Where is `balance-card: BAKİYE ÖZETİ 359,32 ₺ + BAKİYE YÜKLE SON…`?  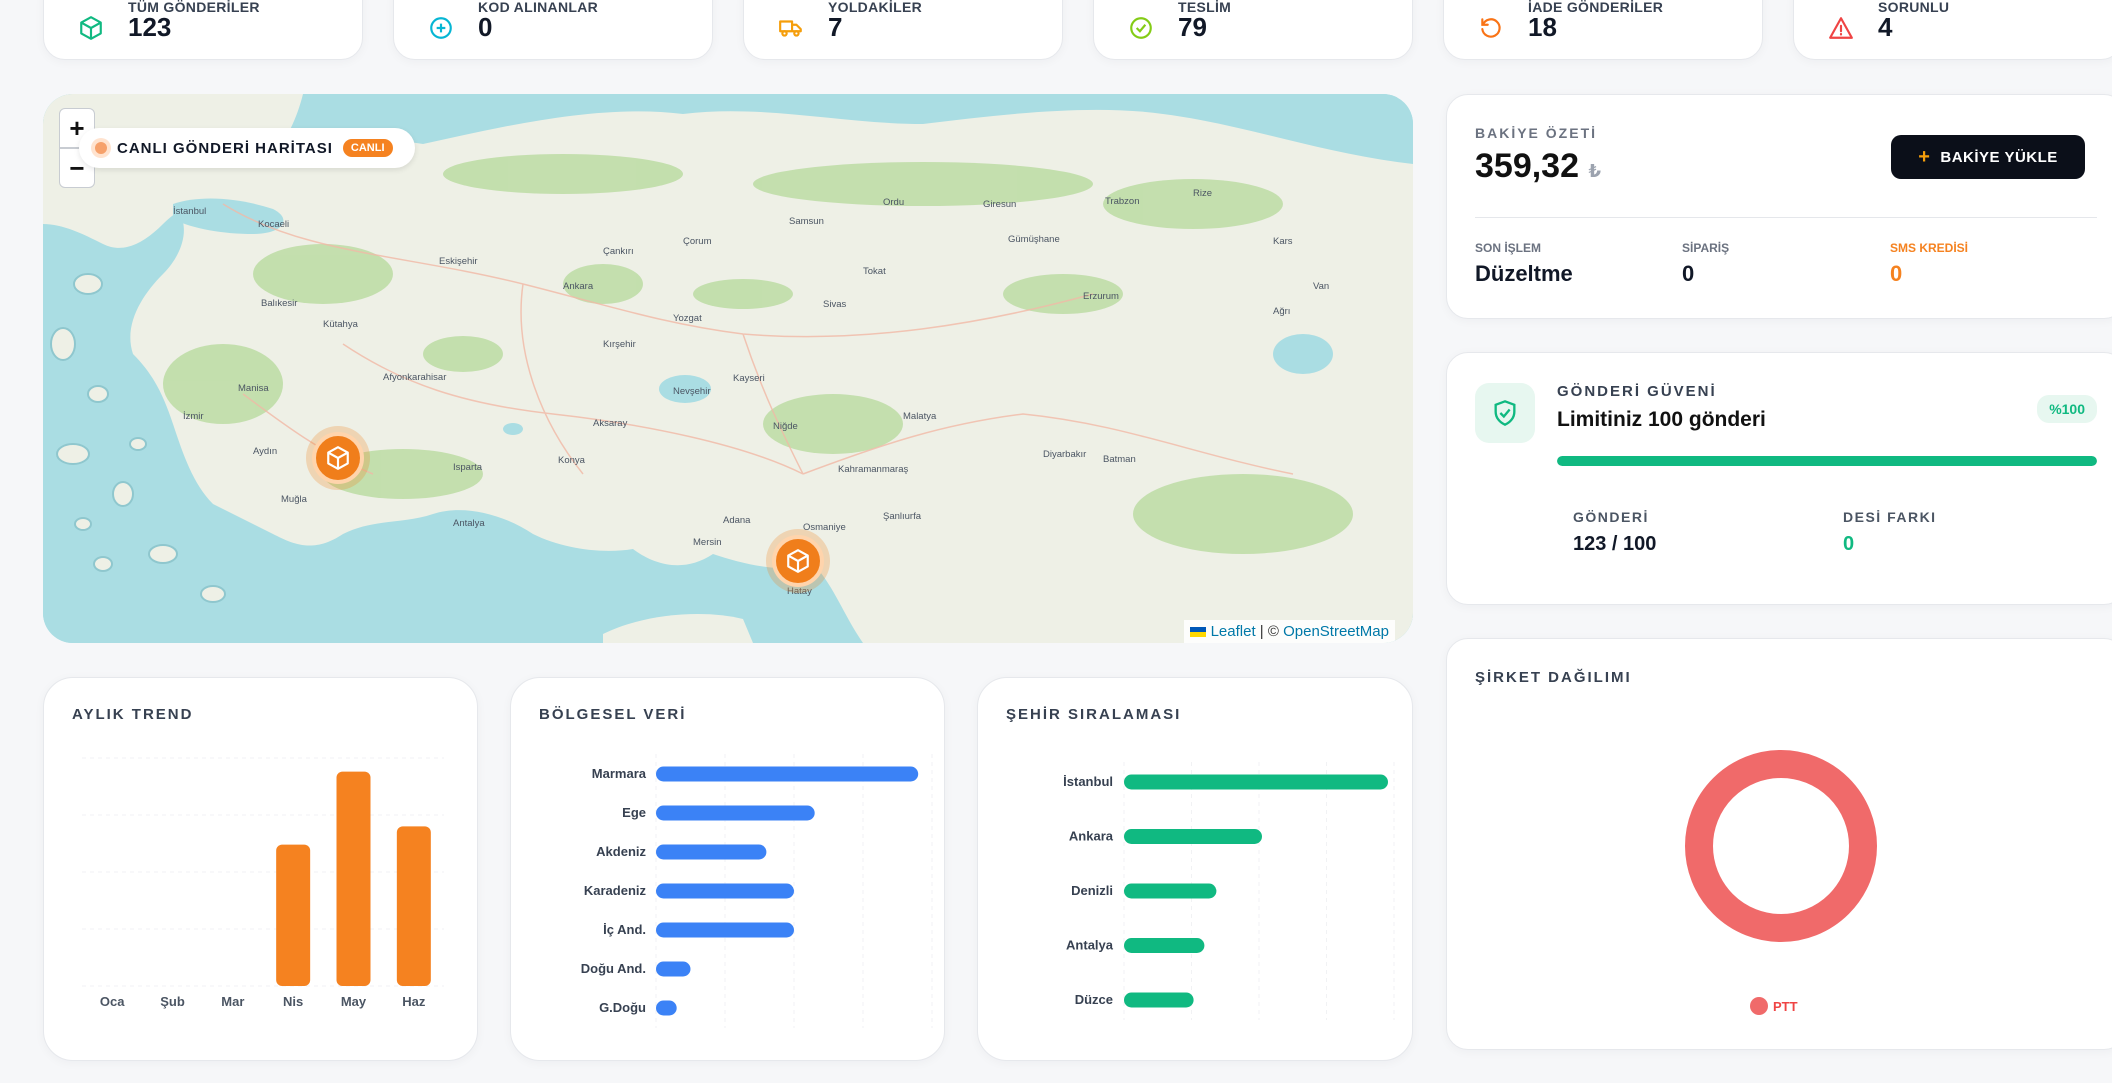 balance-card: BAKİYE ÖZETİ 359,32 ₺ + BAKİYE YÜKLE SON… is located at coordinates (1779, 206).